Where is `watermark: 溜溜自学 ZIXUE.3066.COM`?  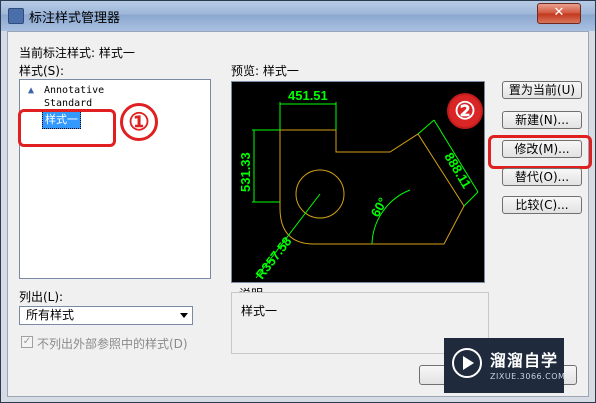 watermark: 溜溜自学 ZIXUE.3066.COM is located at coordinates (505, 365).